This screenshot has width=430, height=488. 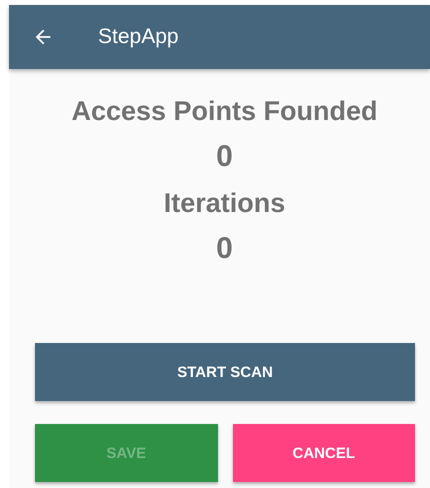 What do you see at coordinates (225, 203) in the screenshot?
I see `stat-label: Iterations` at bounding box center [225, 203].